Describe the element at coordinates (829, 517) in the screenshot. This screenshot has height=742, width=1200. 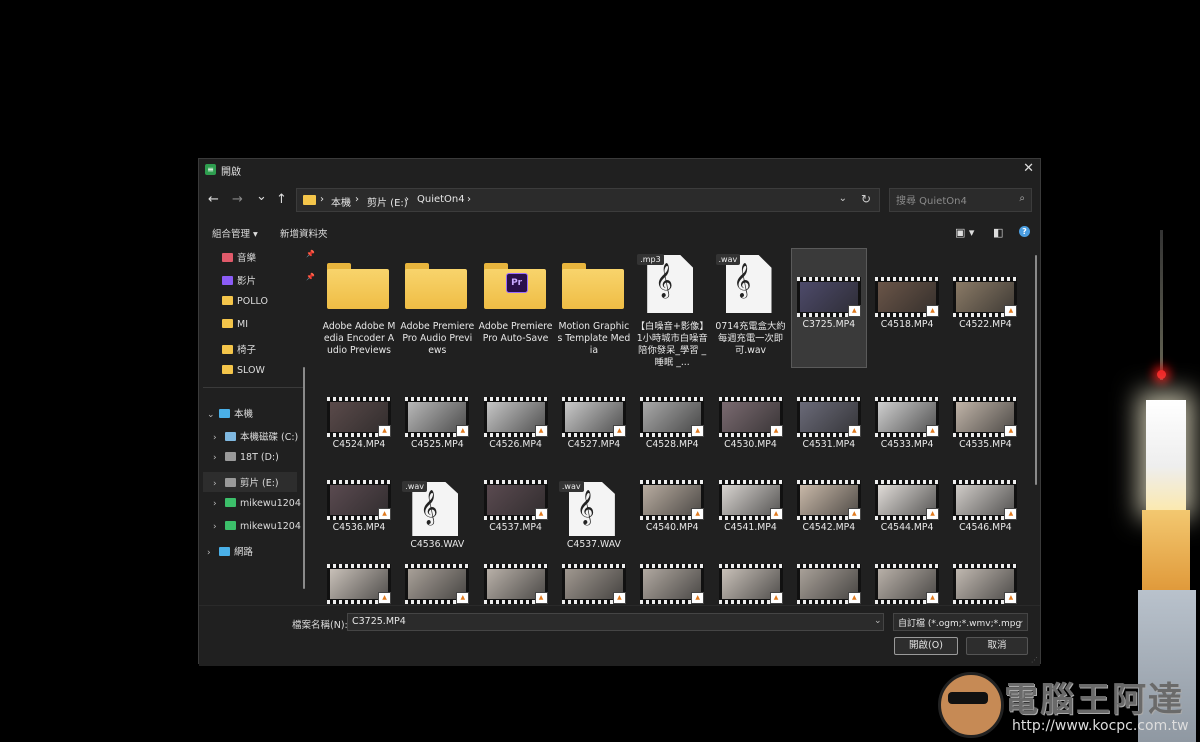
I see `file-item: ▲ C4542.MP4` at that location.